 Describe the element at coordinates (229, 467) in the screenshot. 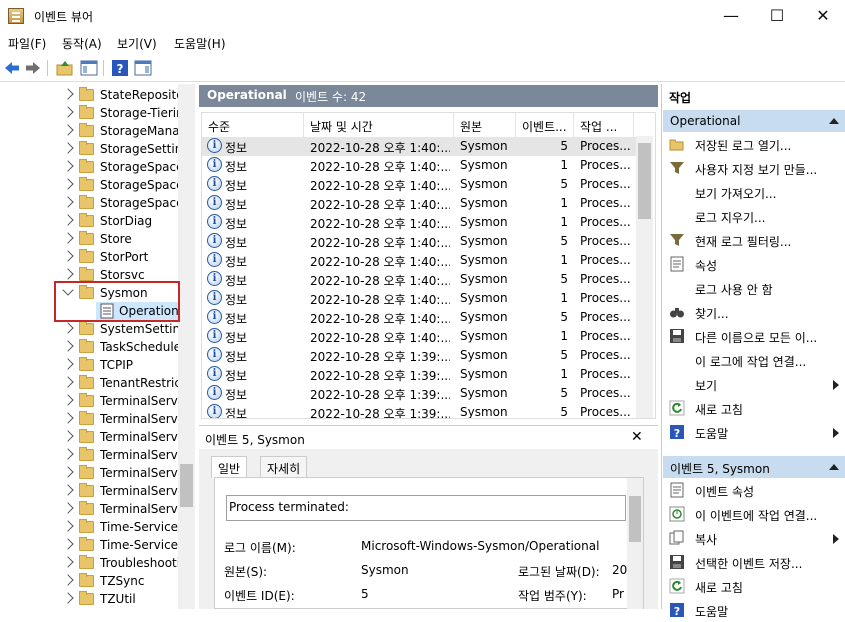

I see `tab-general: 일반` at that location.